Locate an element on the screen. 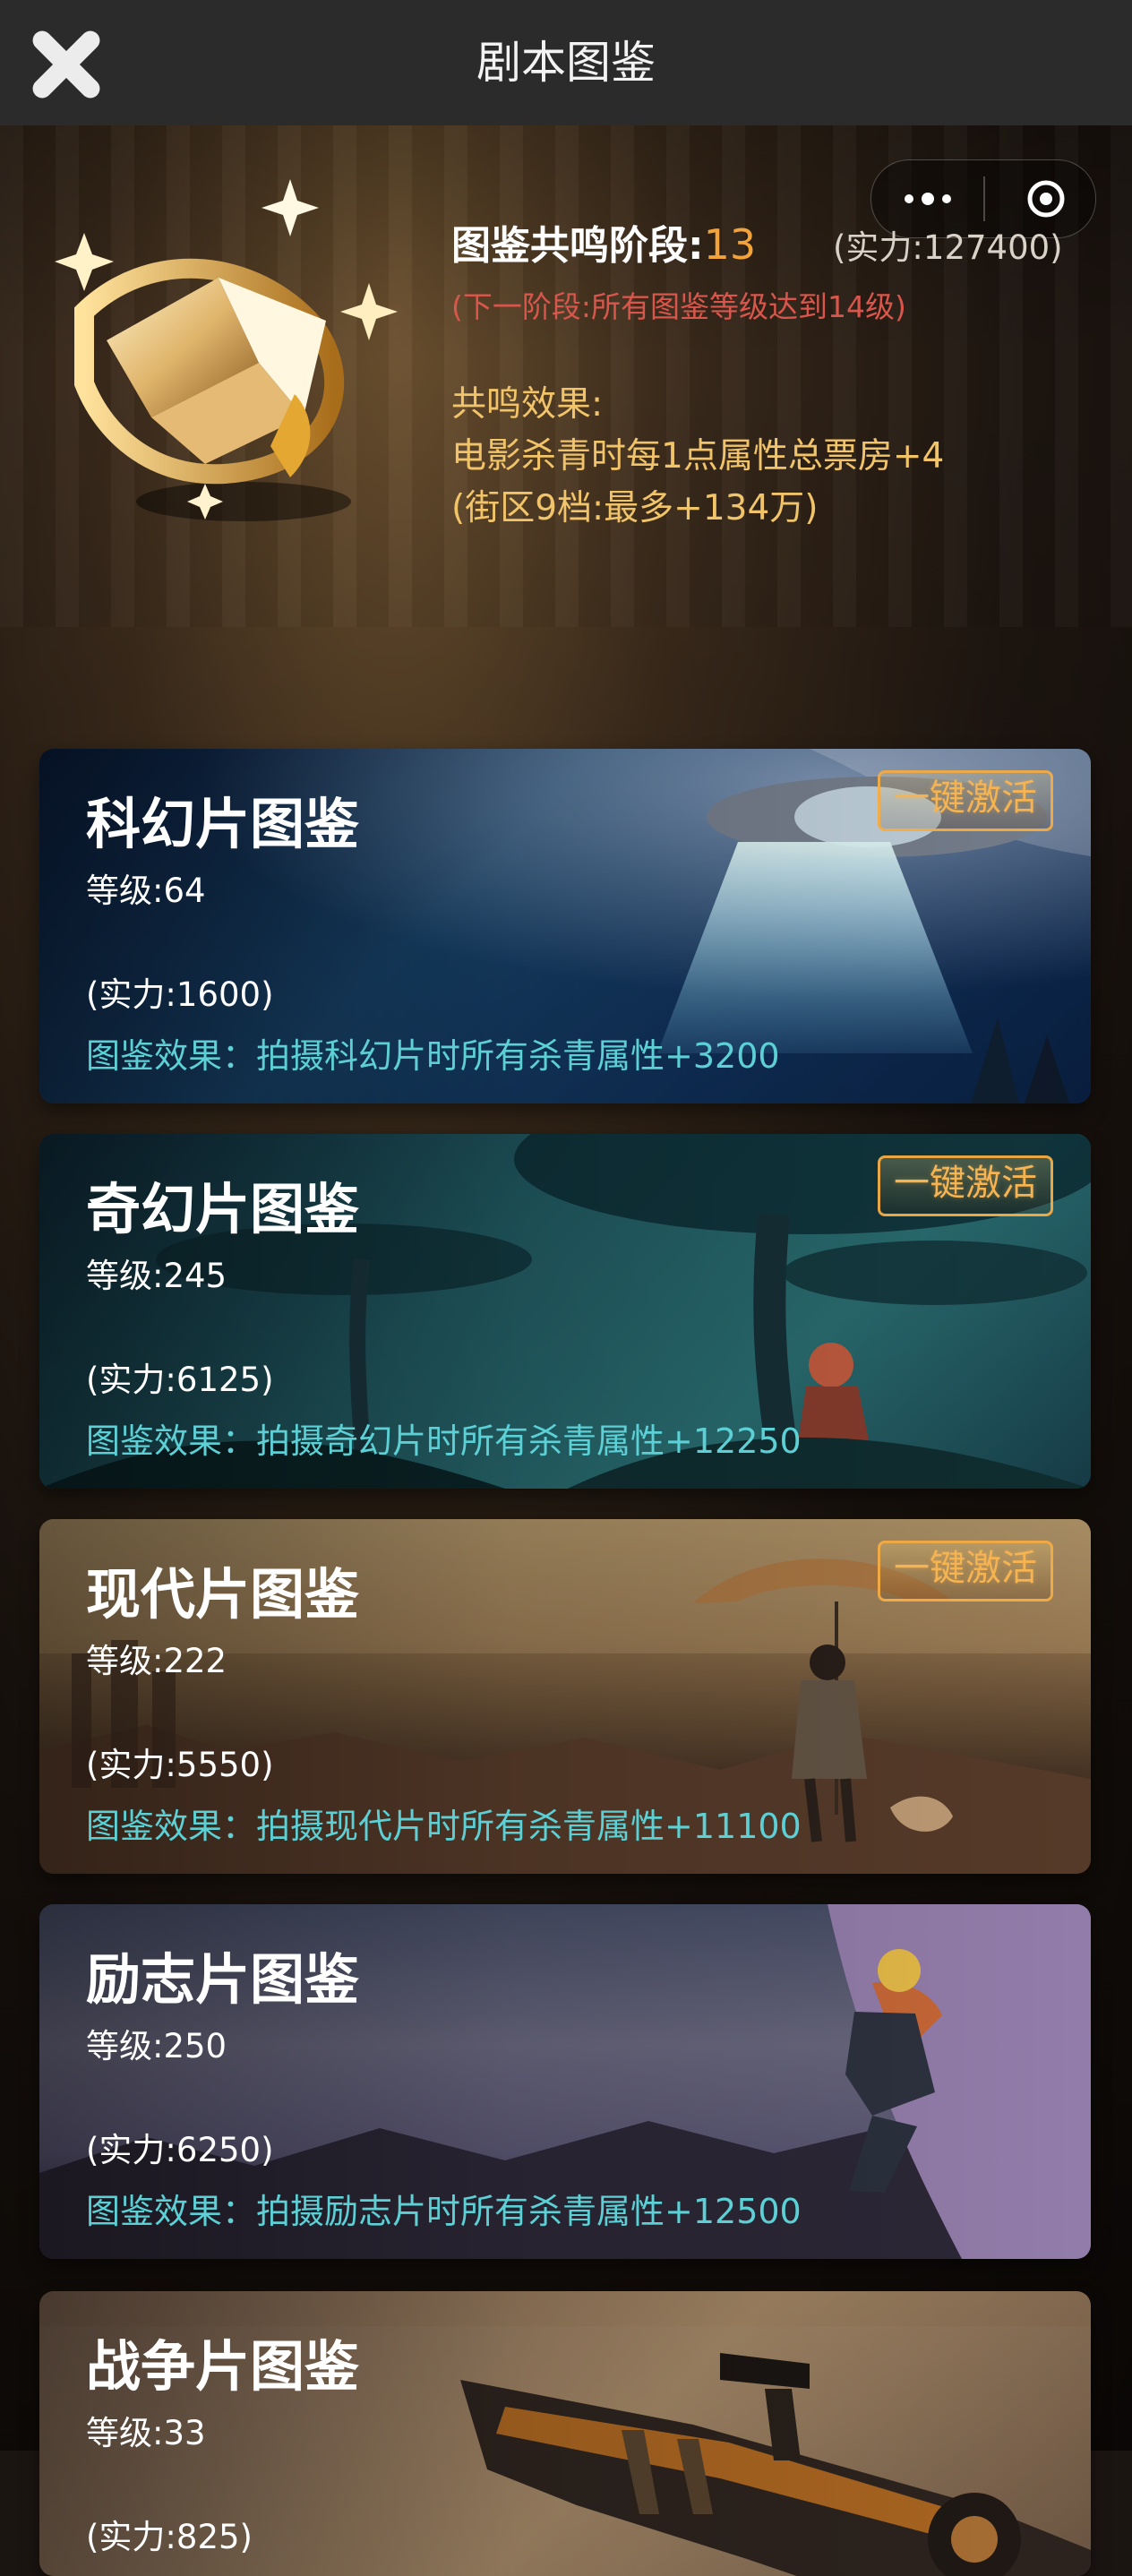  total-power: (实力:127400) is located at coordinates (948, 247).